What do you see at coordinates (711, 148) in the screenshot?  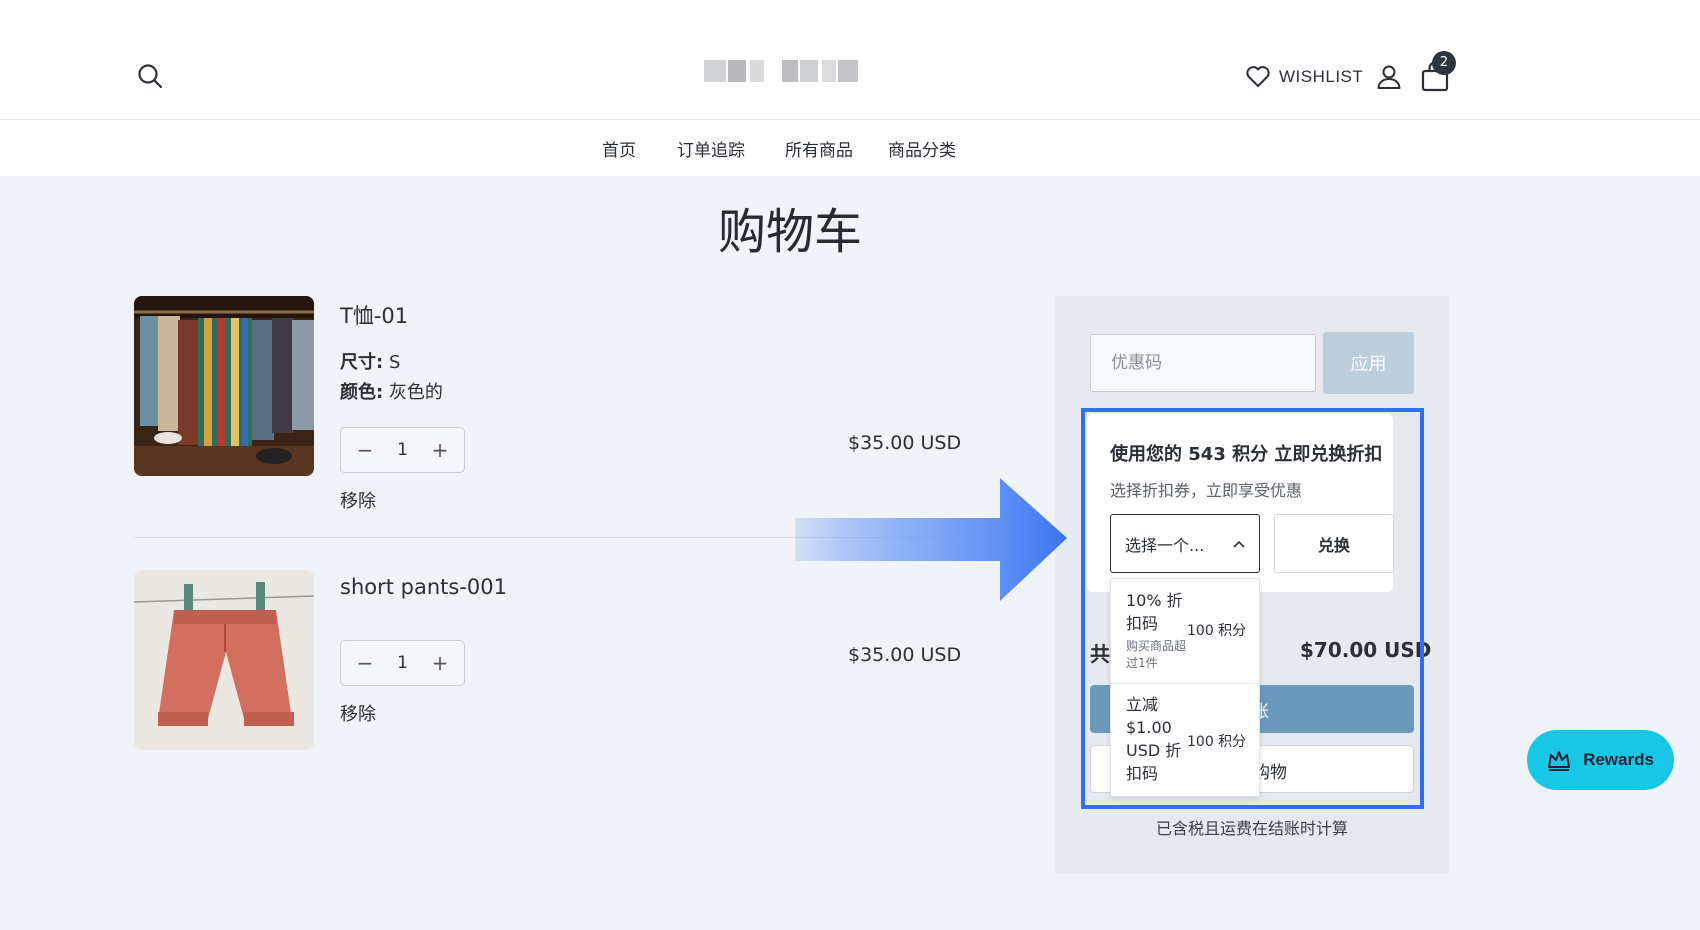 I see `nav-item-order-tracking: 订单追踪` at bounding box center [711, 148].